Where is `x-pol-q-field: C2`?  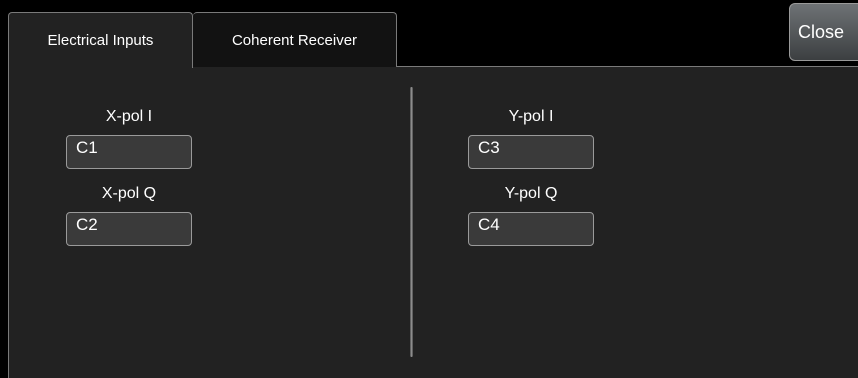
x-pol-q-field: C2 is located at coordinates (129, 229).